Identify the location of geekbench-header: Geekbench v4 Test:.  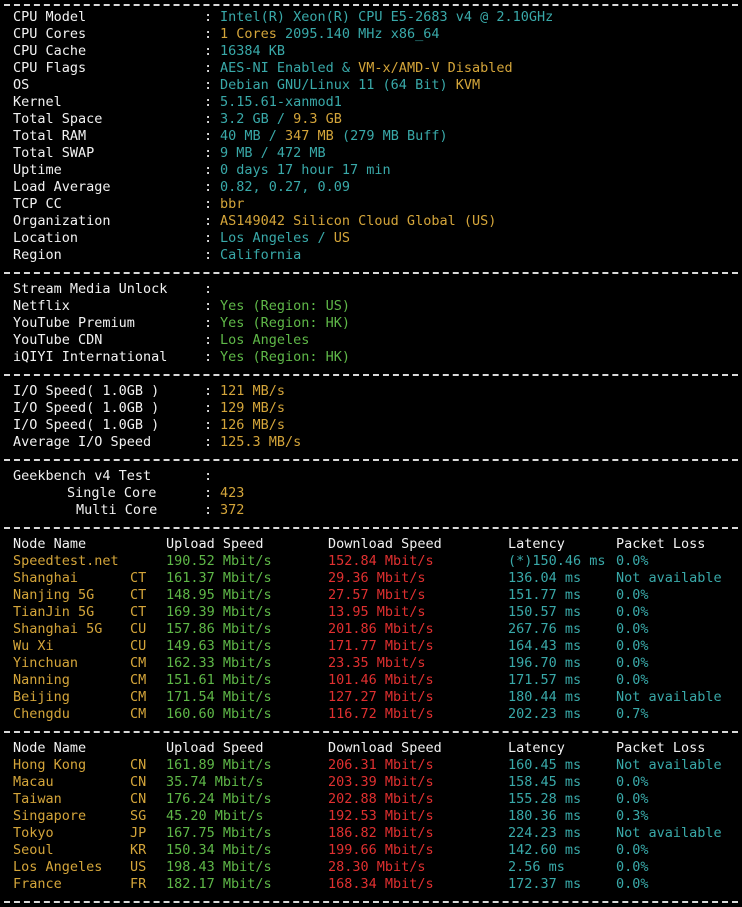
(371, 476).